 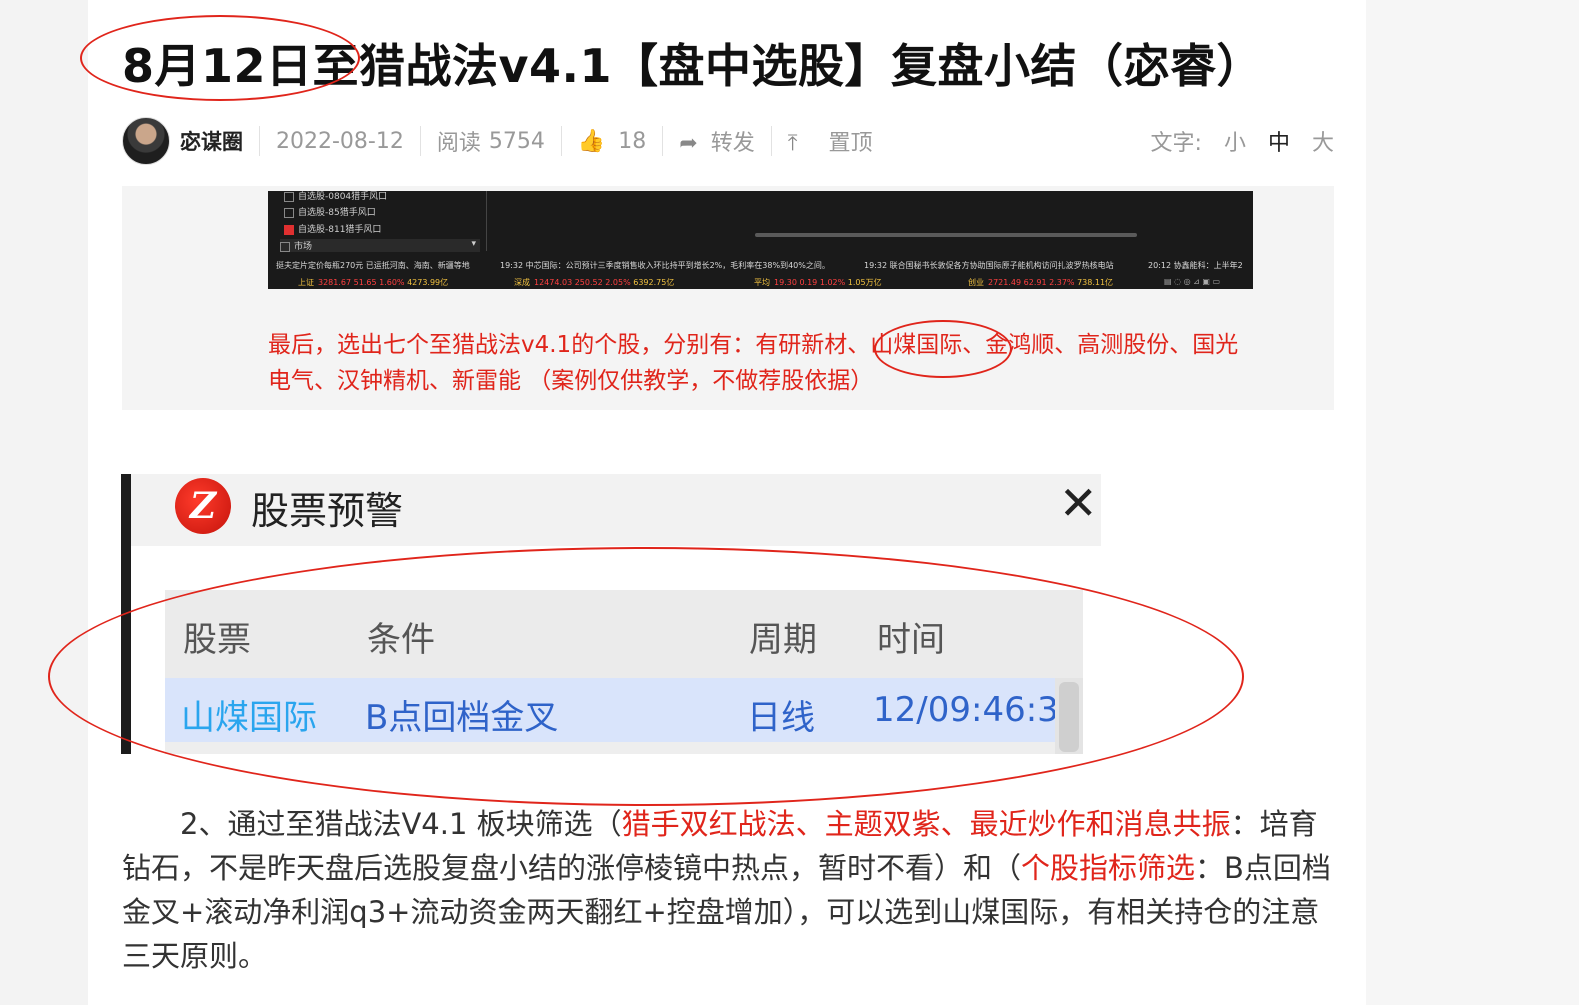 What do you see at coordinates (783, 640) in the screenshot?
I see `column-header-period: 周期` at bounding box center [783, 640].